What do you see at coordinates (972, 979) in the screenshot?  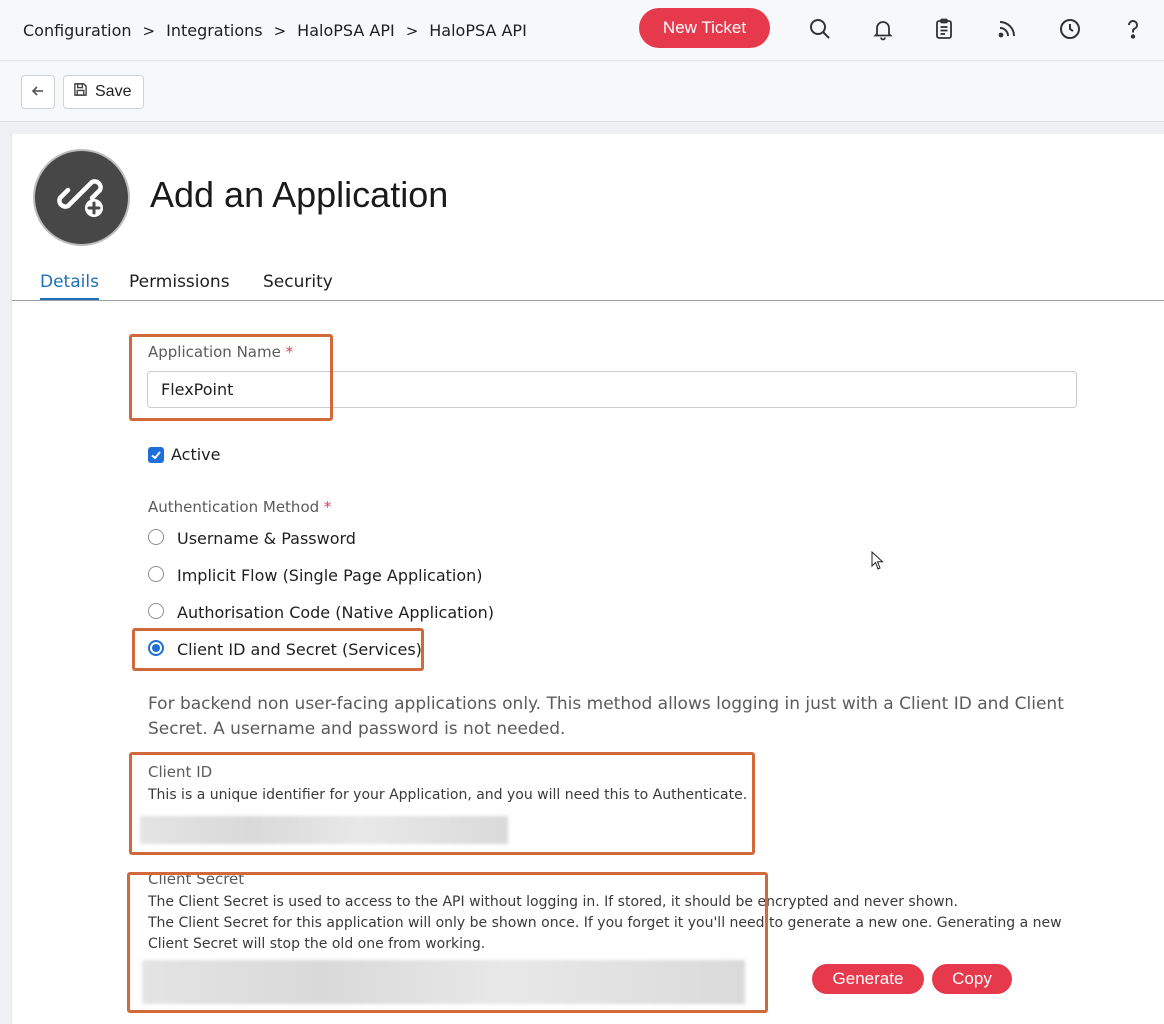 I see `copy-button: Copy` at bounding box center [972, 979].